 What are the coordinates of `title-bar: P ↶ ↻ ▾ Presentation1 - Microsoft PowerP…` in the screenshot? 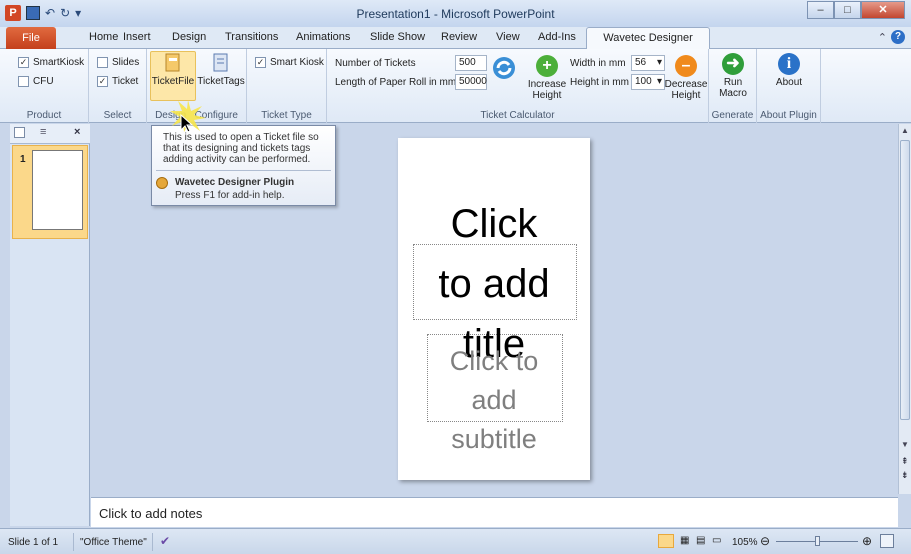 It's located at (455, 13).